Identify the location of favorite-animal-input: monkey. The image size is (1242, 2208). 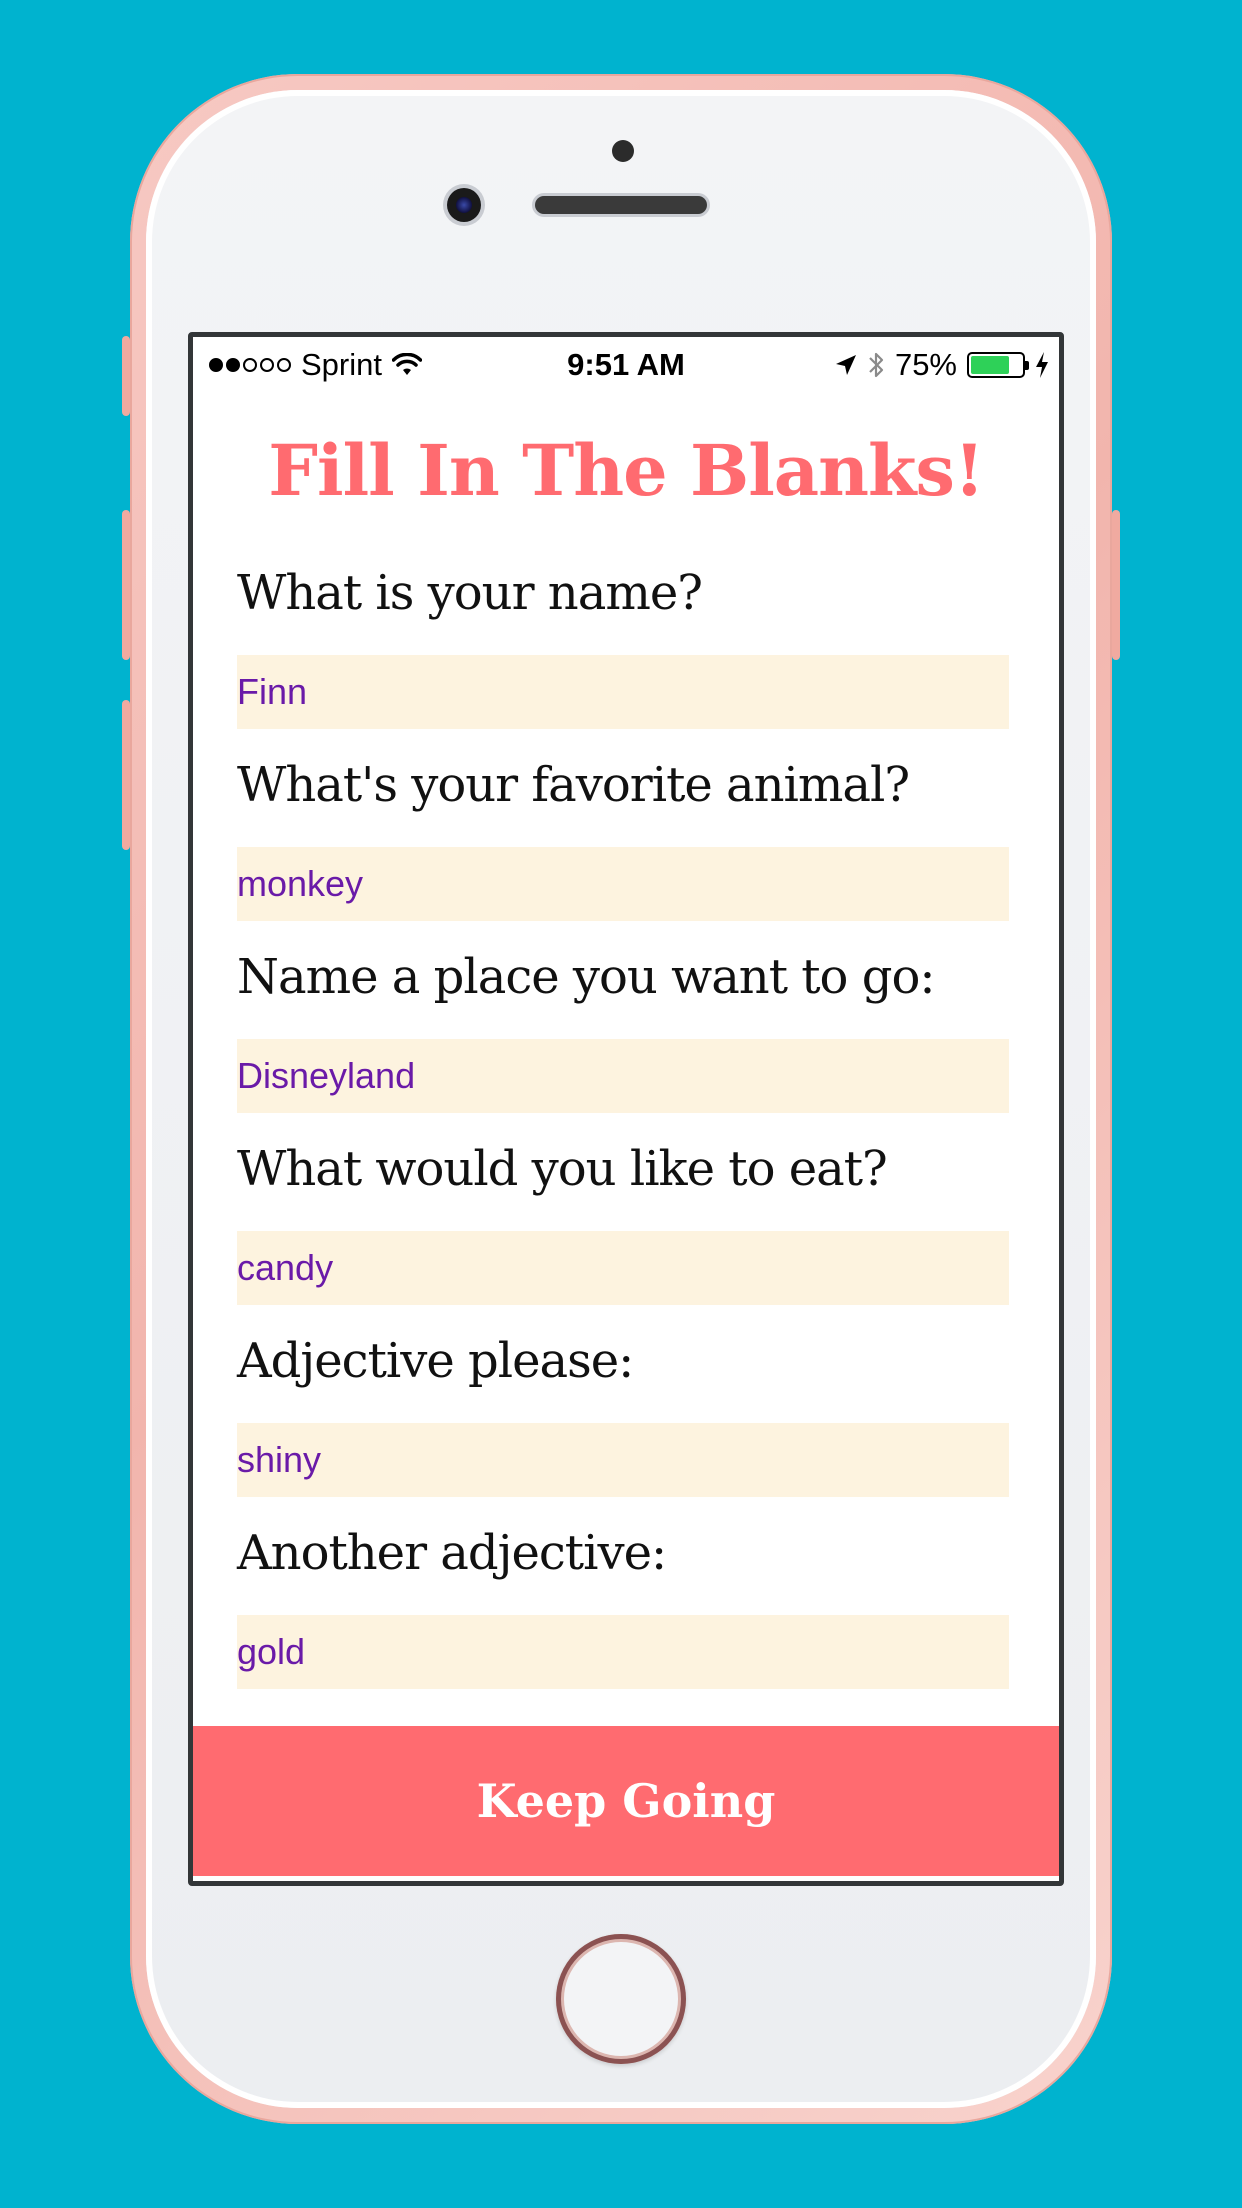
(623, 884).